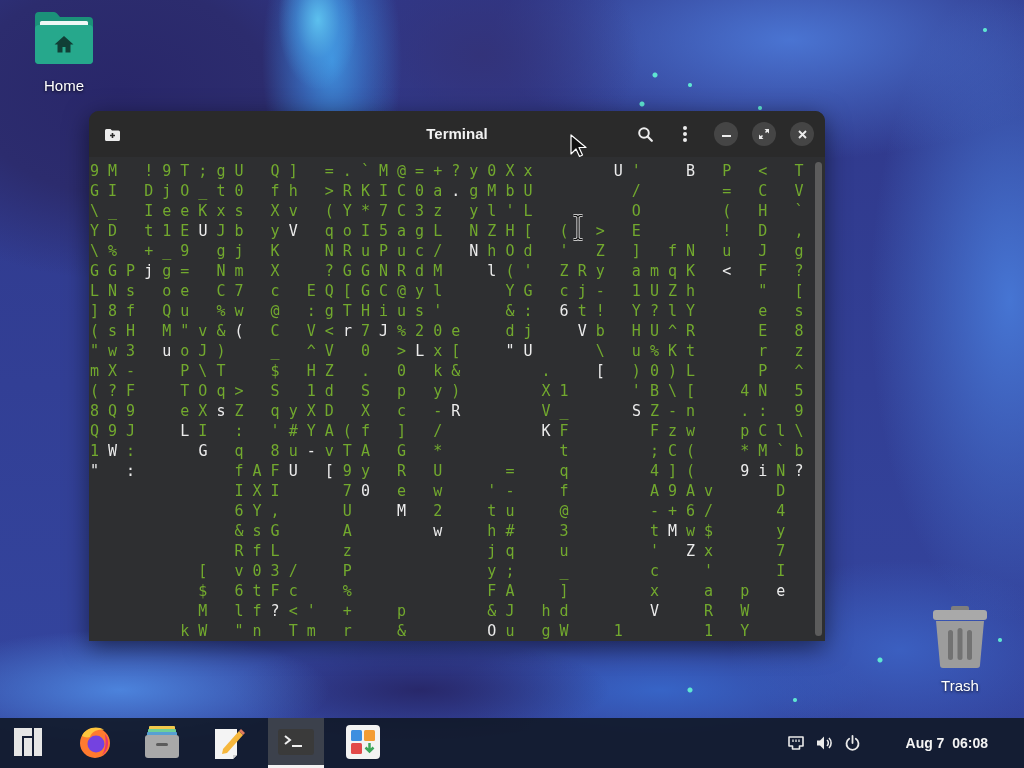 The width and height of the screenshot is (1024, 768). Describe the element at coordinates (28, 741) in the screenshot. I see `blocks-logo-icon` at that location.